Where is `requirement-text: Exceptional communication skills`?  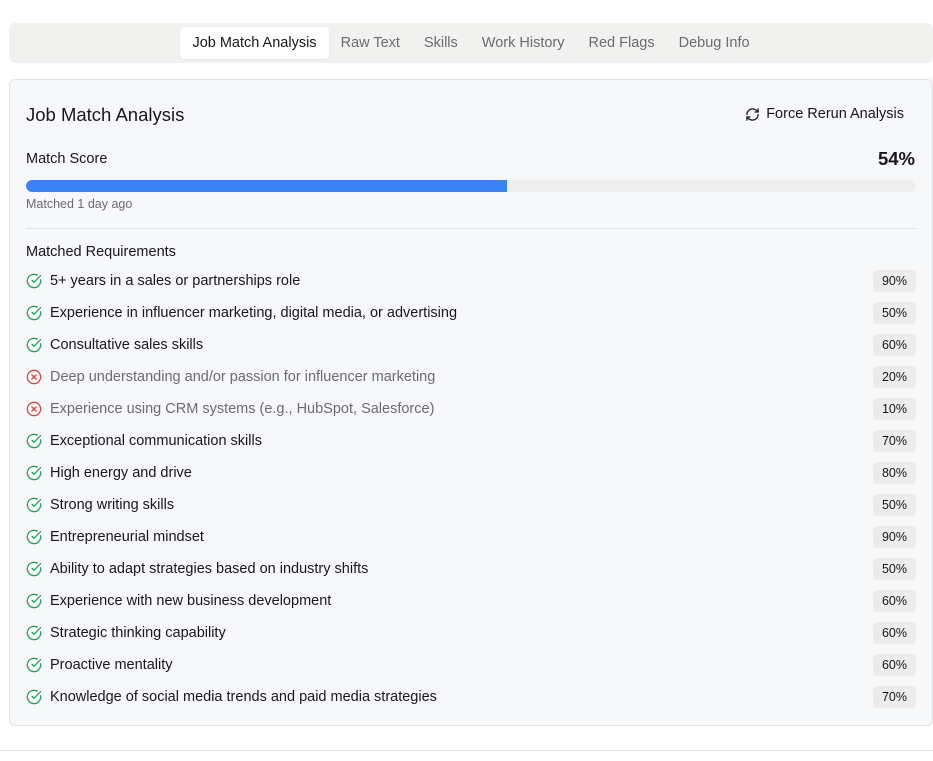 requirement-text: Exceptional communication skills is located at coordinates (156, 441).